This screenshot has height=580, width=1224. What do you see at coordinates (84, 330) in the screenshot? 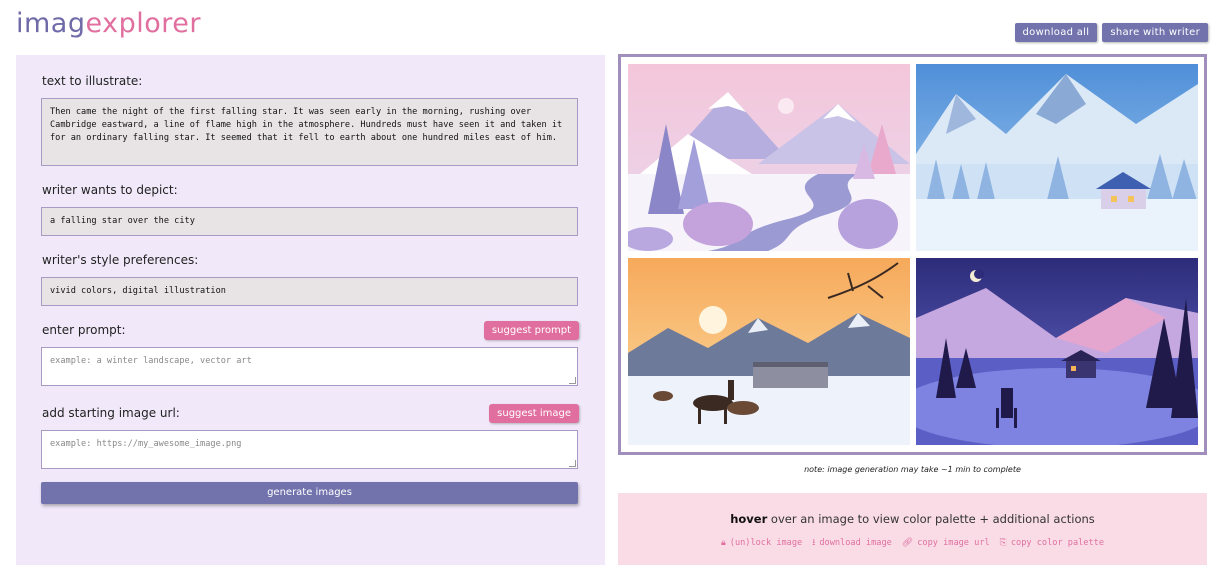
I see `prompt-label: enter prompt:` at bounding box center [84, 330].